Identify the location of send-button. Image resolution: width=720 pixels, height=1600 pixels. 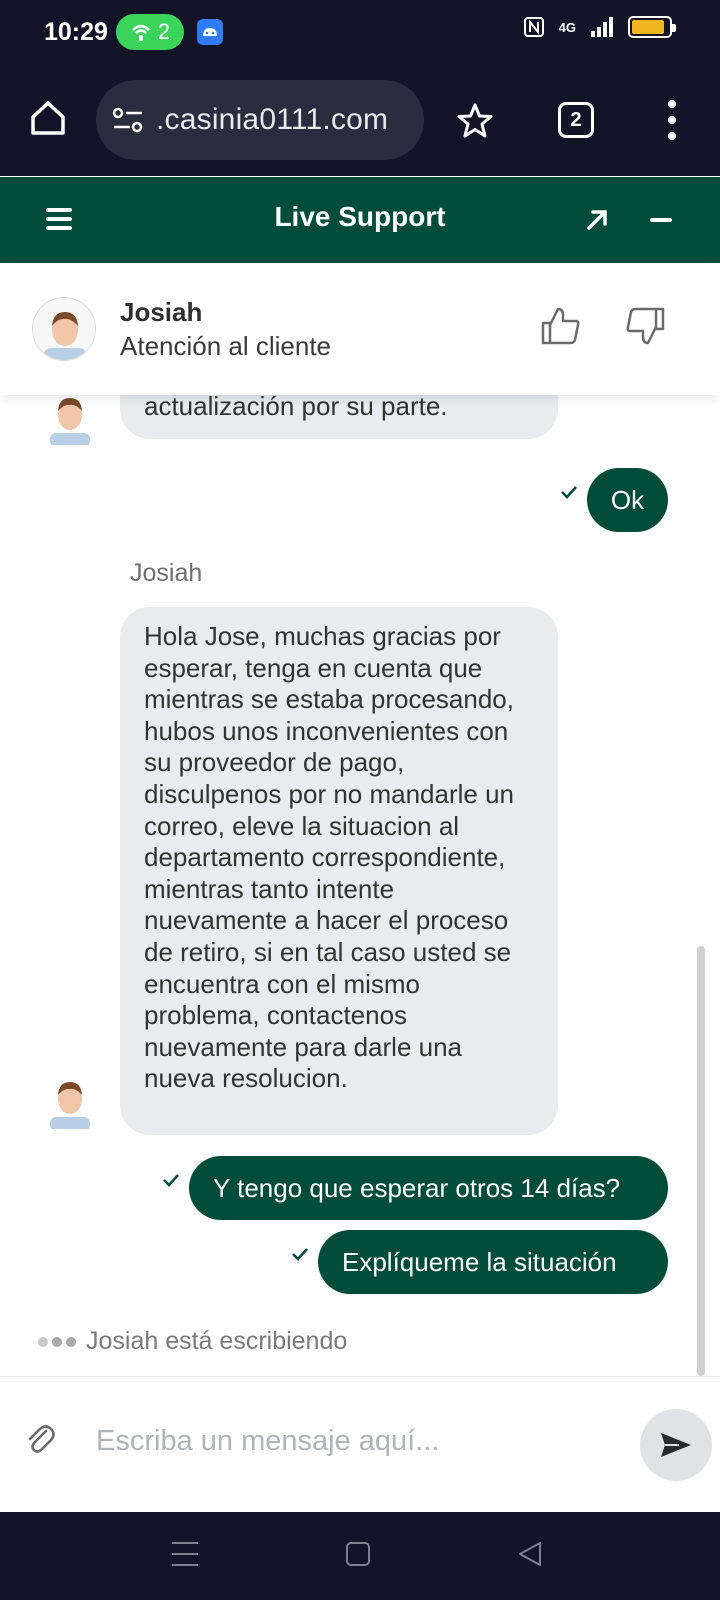
(676, 1445).